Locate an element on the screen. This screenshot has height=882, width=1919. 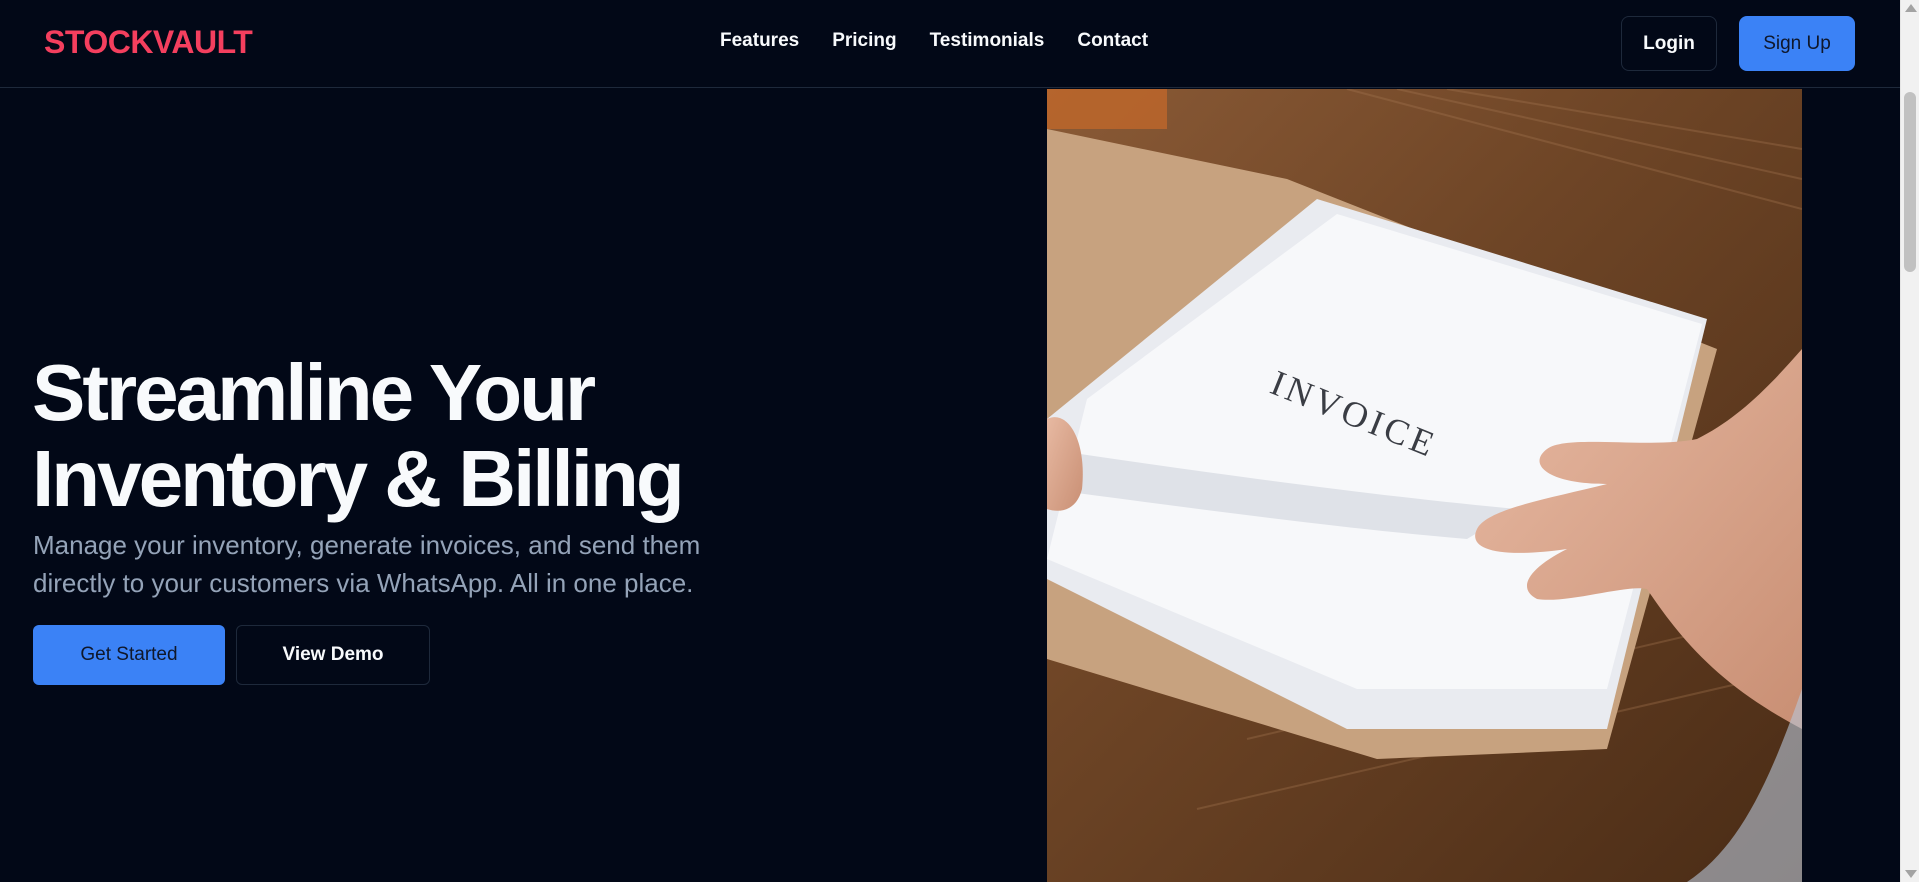
main-nav: Features Pricing Testimonials Contact is located at coordinates (934, 41).